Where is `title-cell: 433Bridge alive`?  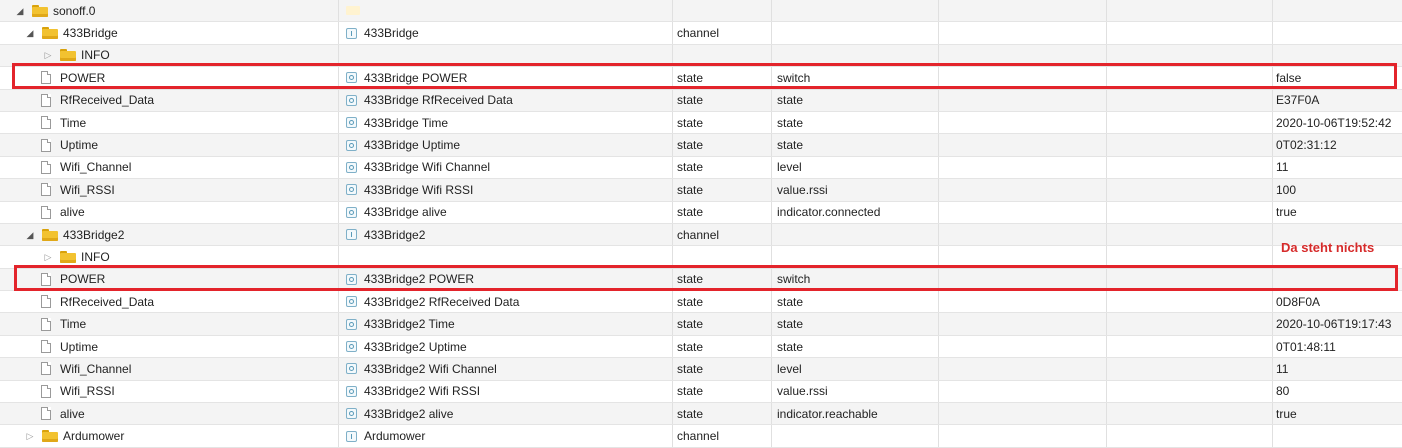
title-cell: 433Bridge alive is located at coordinates (505, 212).